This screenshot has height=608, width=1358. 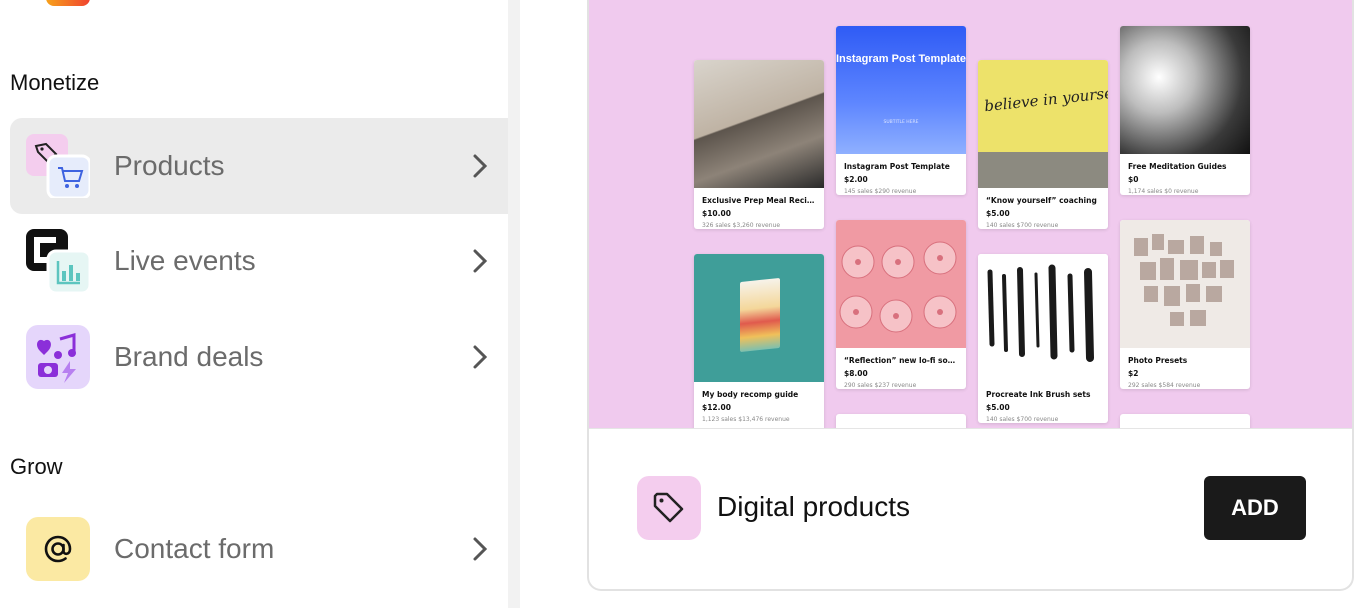 What do you see at coordinates (1255, 508) in the screenshot?
I see `add-button: ADD` at bounding box center [1255, 508].